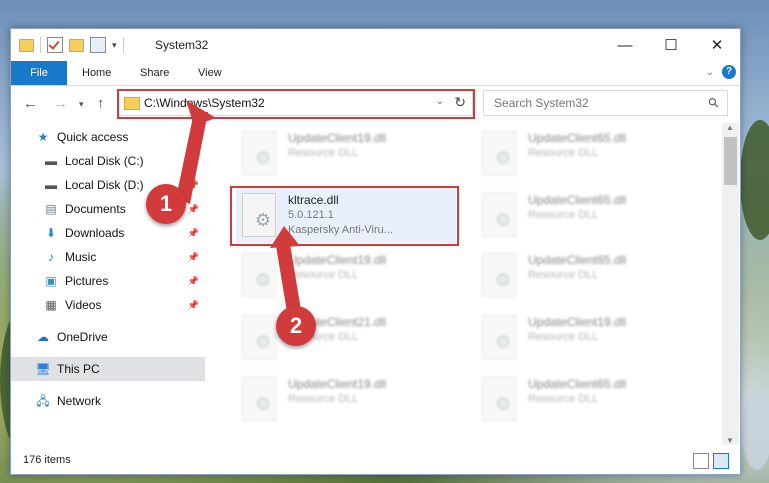 Image resolution: width=769 pixels, height=483 pixels. What do you see at coordinates (721, 461) in the screenshot?
I see `large-icons-view-icon` at bounding box center [721, 461].